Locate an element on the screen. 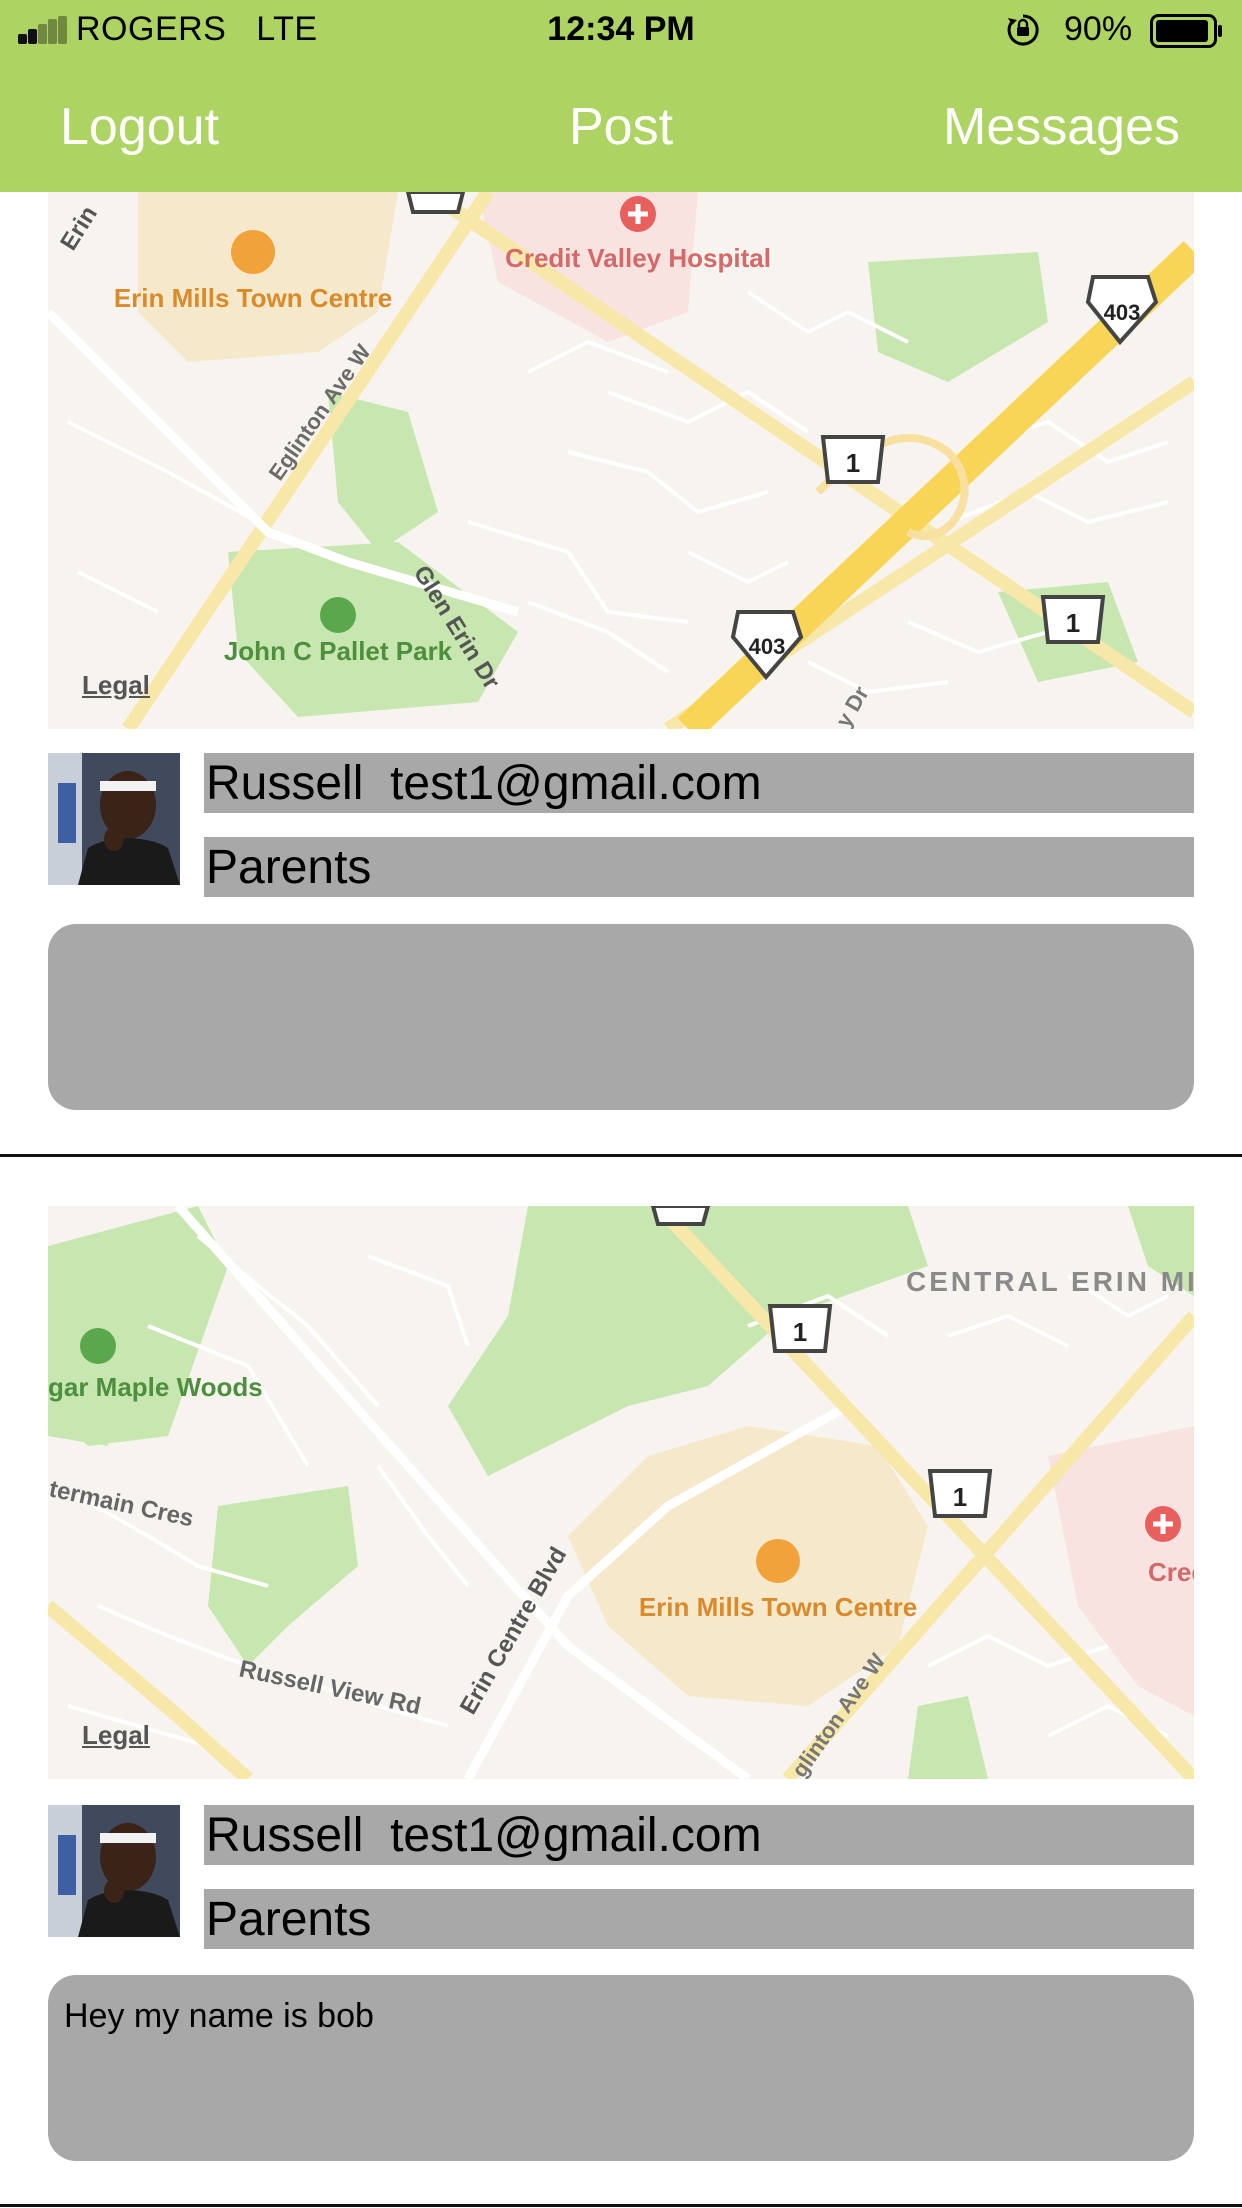 The image size is (1242, 2208). status-bar: ROGERS LTE 12:34 PM 90% is located at coordinates (621, 31).